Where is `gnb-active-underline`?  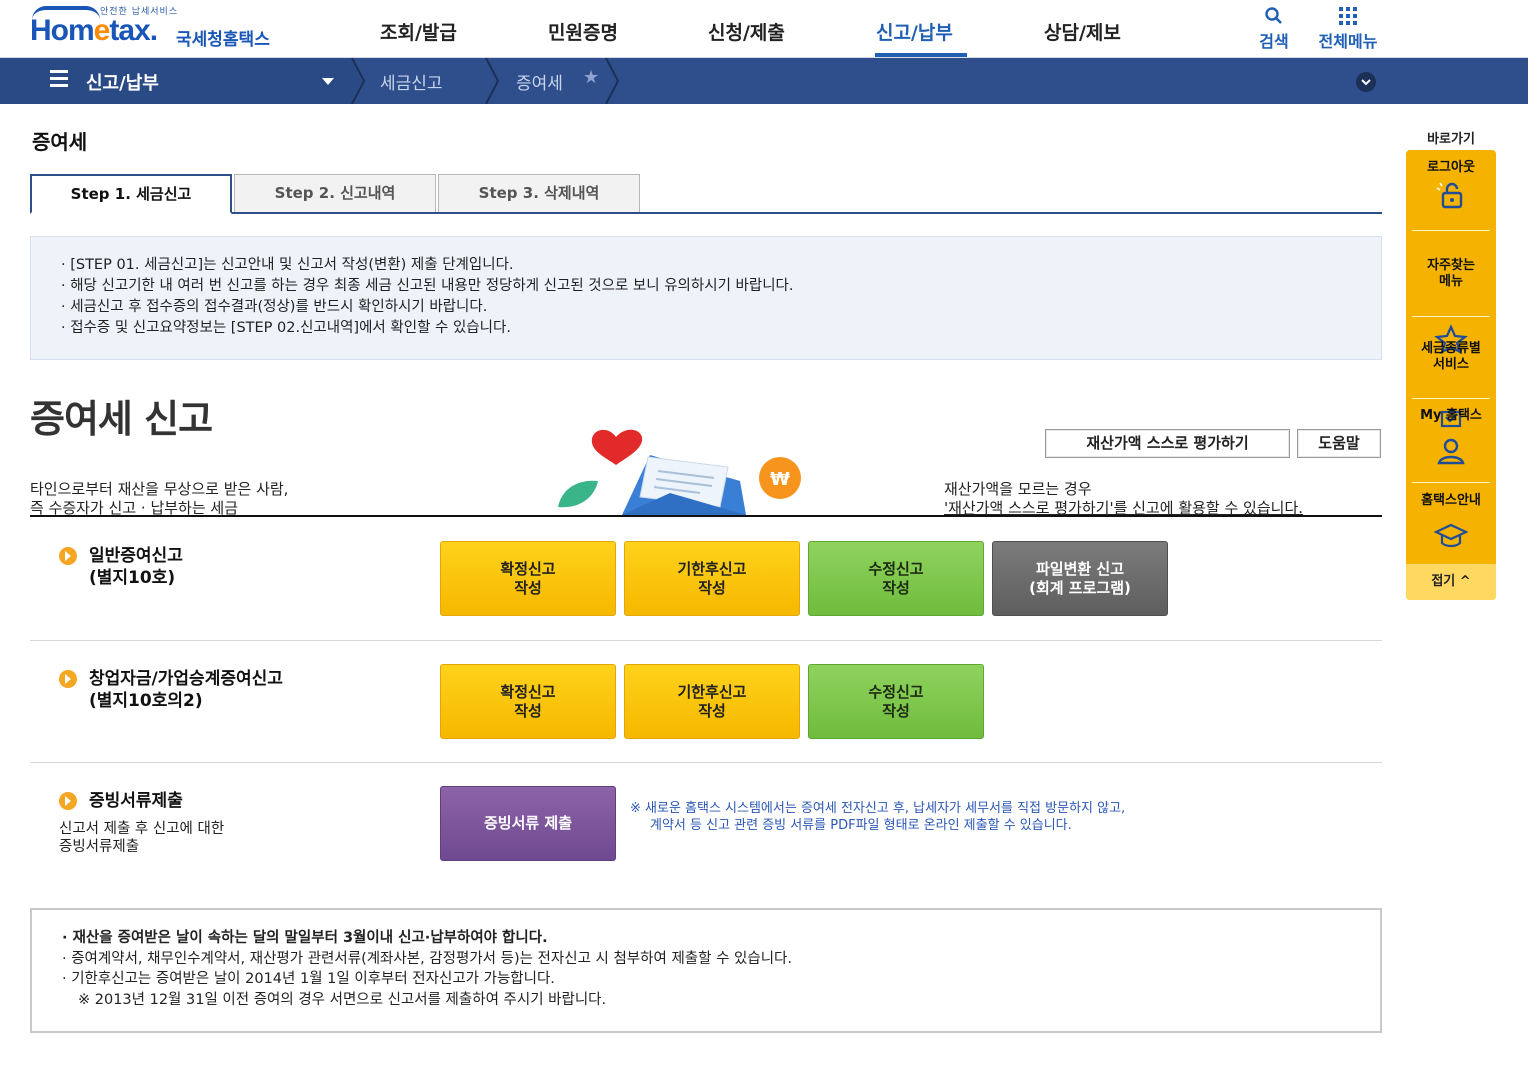 gnb-active-underline is located at coordinates (921, 55).